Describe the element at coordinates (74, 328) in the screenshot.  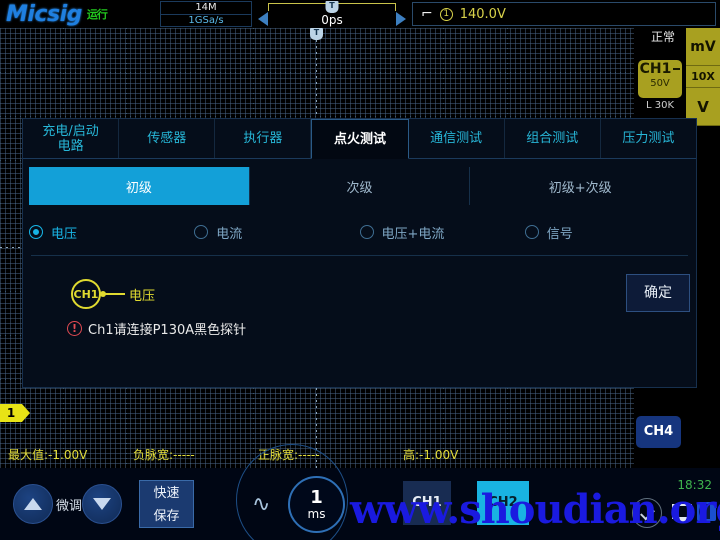
I see `warning-icon: !` at that location.